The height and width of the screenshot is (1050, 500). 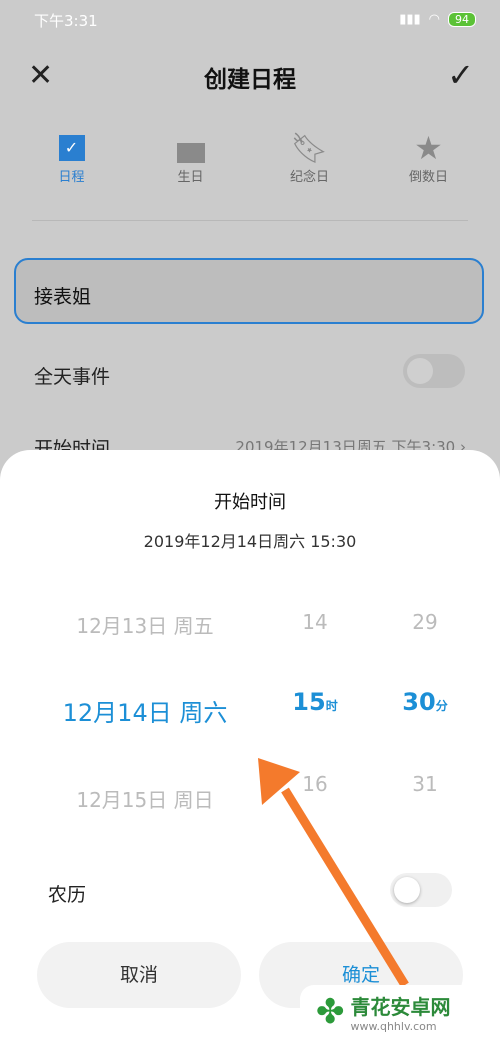 I want to click on arrow-shaft, so click(x=345, y=887).